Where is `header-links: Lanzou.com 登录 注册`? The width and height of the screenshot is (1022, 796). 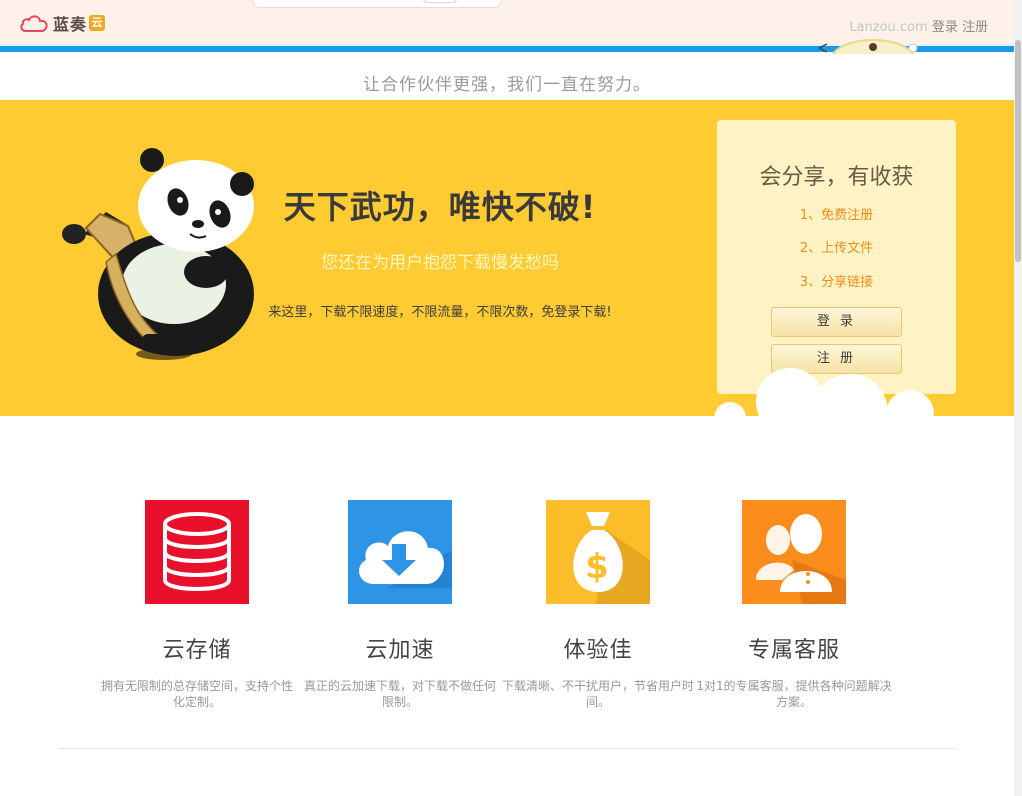 header-links: Lanzou.com 登录 注册 is located at coordinates (918, 25).